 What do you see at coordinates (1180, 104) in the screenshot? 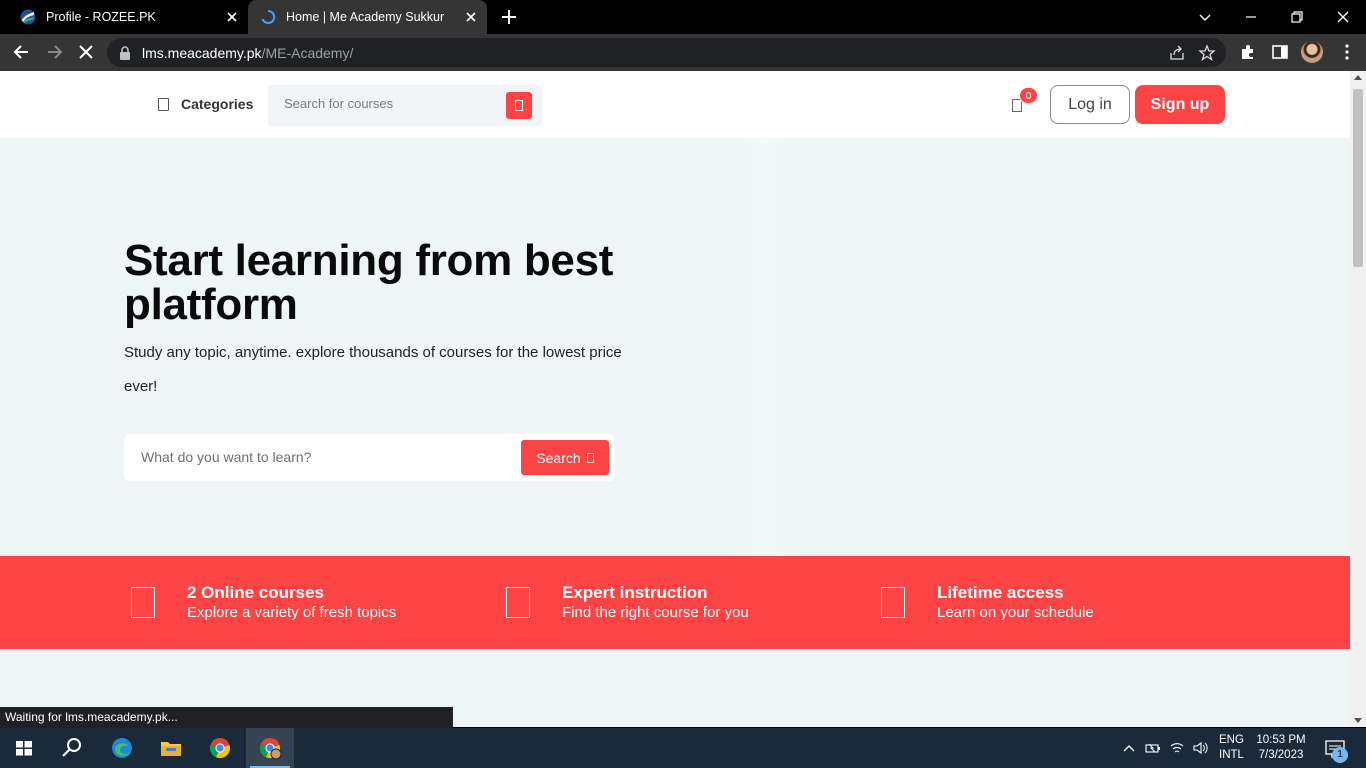
I see `signup-button: Sign up` at bounding box center [1180, 104].